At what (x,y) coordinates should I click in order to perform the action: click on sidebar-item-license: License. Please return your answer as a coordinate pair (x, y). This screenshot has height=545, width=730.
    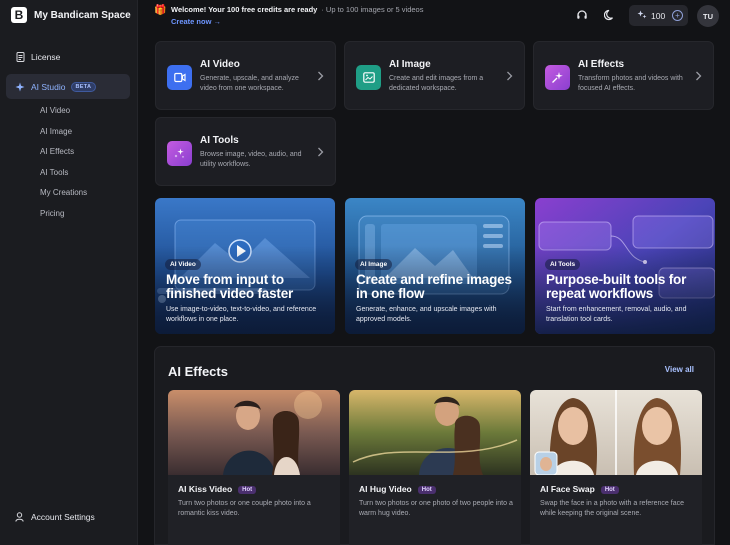
    Looking at the image, I should click on (68, 56).